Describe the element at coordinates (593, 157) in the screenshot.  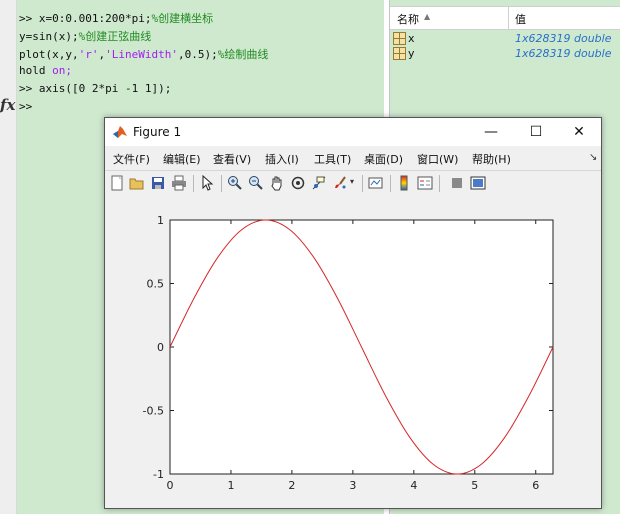
I see `dock-arrow-icon: ↘` at that location.